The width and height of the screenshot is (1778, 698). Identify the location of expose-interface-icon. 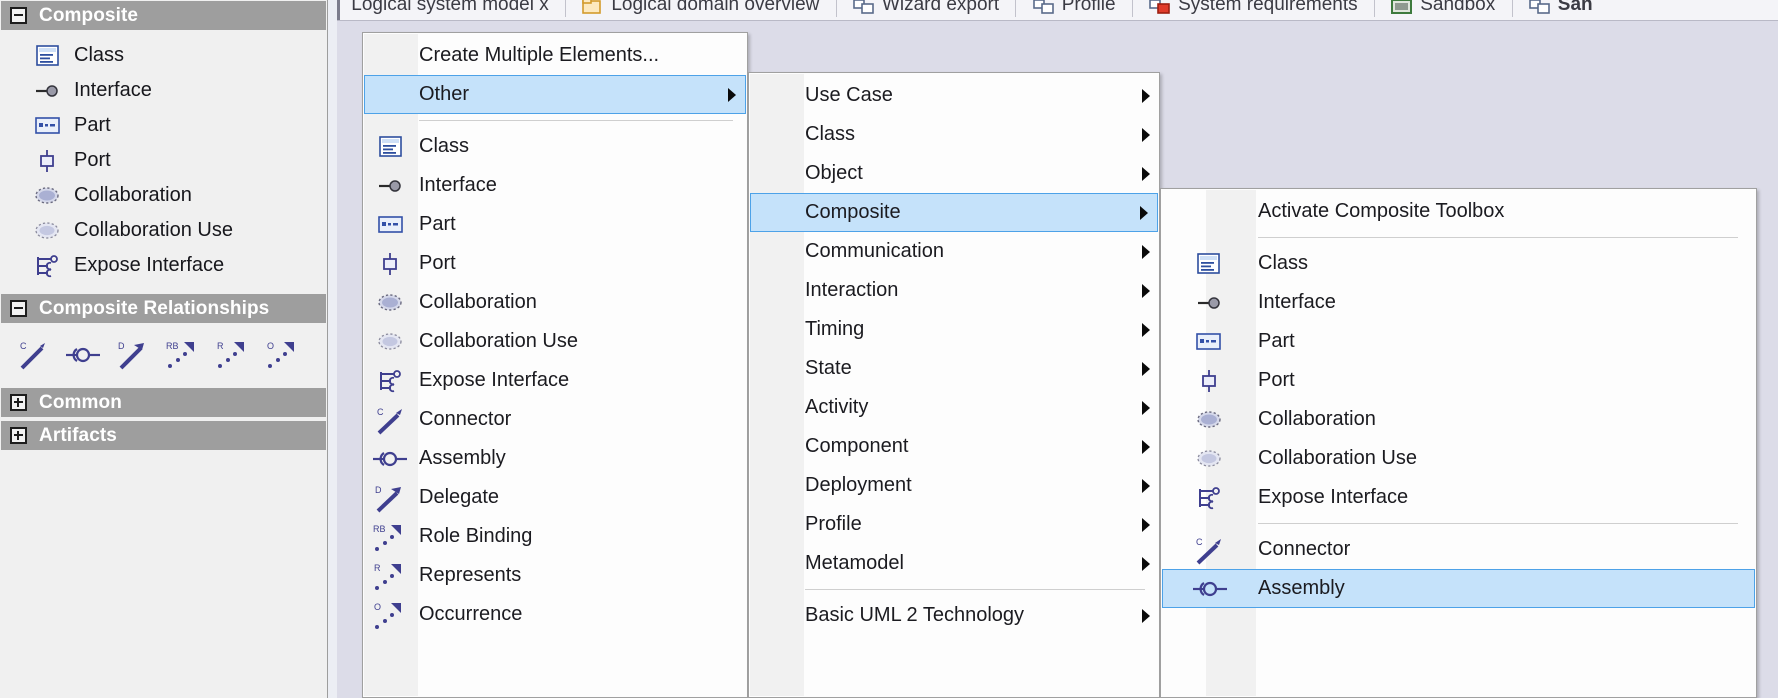
(390, 381).